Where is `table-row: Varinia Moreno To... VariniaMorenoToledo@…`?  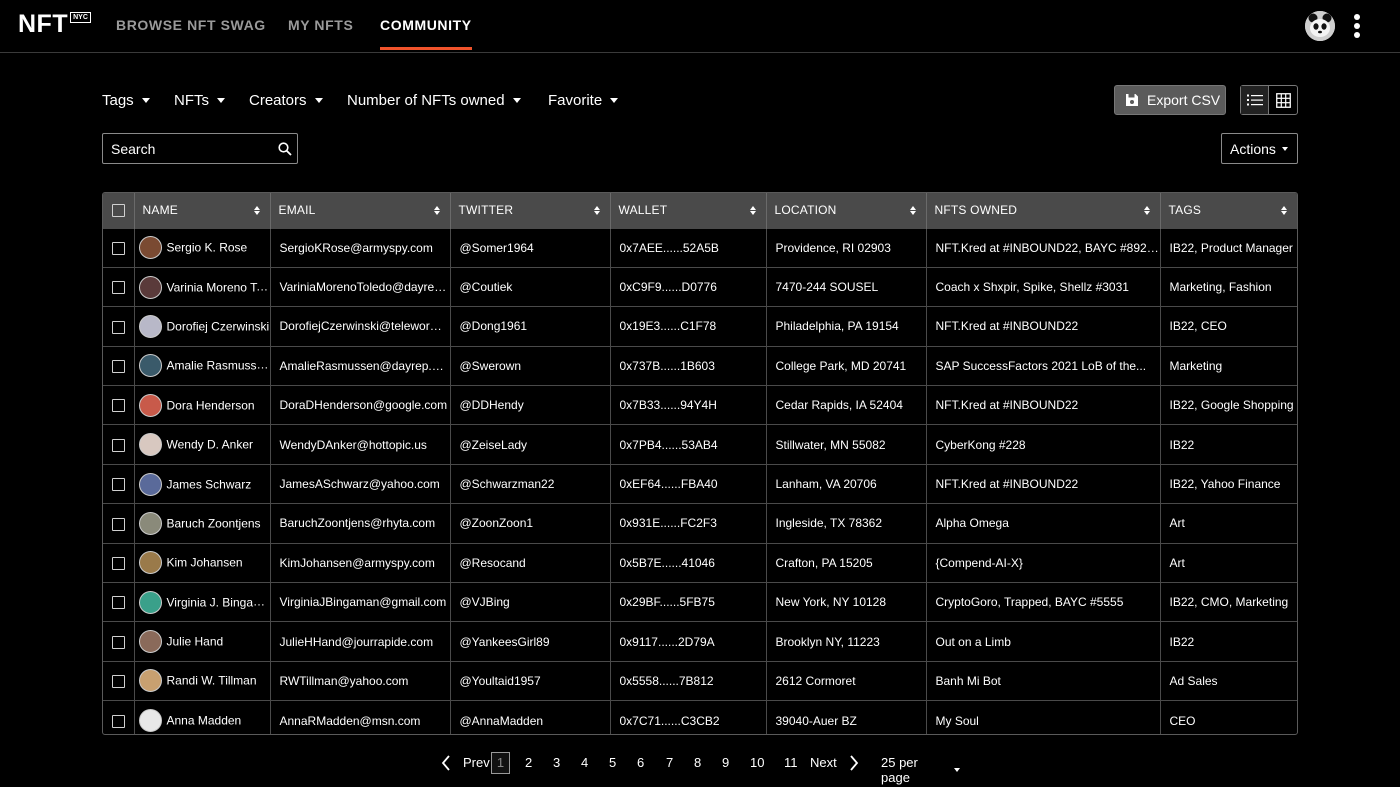
table-row: Varinia Moreno To... VariniaMorenoToledo@… is located at coordinates (700, 287).